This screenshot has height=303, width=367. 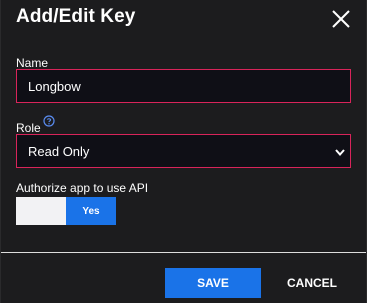 I want to click on role-select: Read Only, so click(x=183, y=151).